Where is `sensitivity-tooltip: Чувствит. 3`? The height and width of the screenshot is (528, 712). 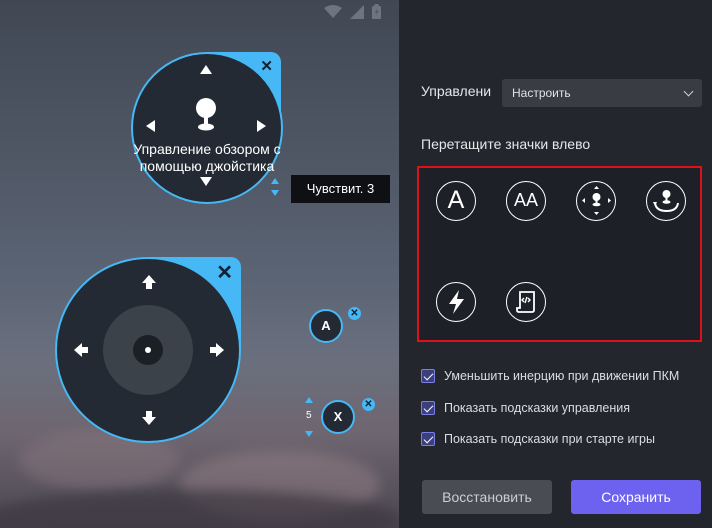 sensitivity-tooltip: Чувствит. 3 is located at coordinates (340, 189).